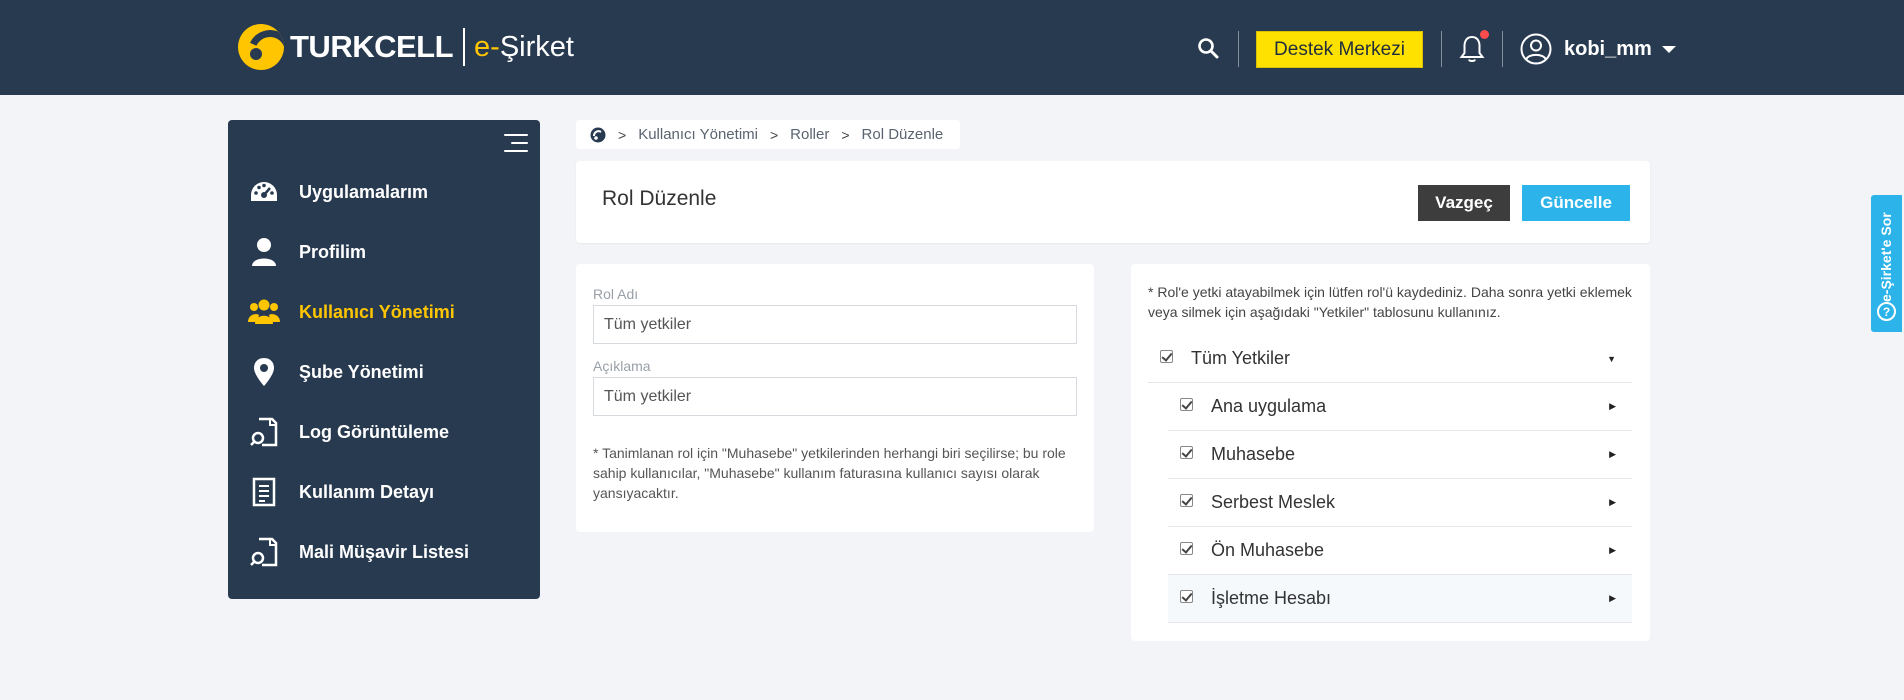 This screenshot has height=700, width=1904. I want to click on tree-row-label: Serbest Meslek, so click(1273, 502).